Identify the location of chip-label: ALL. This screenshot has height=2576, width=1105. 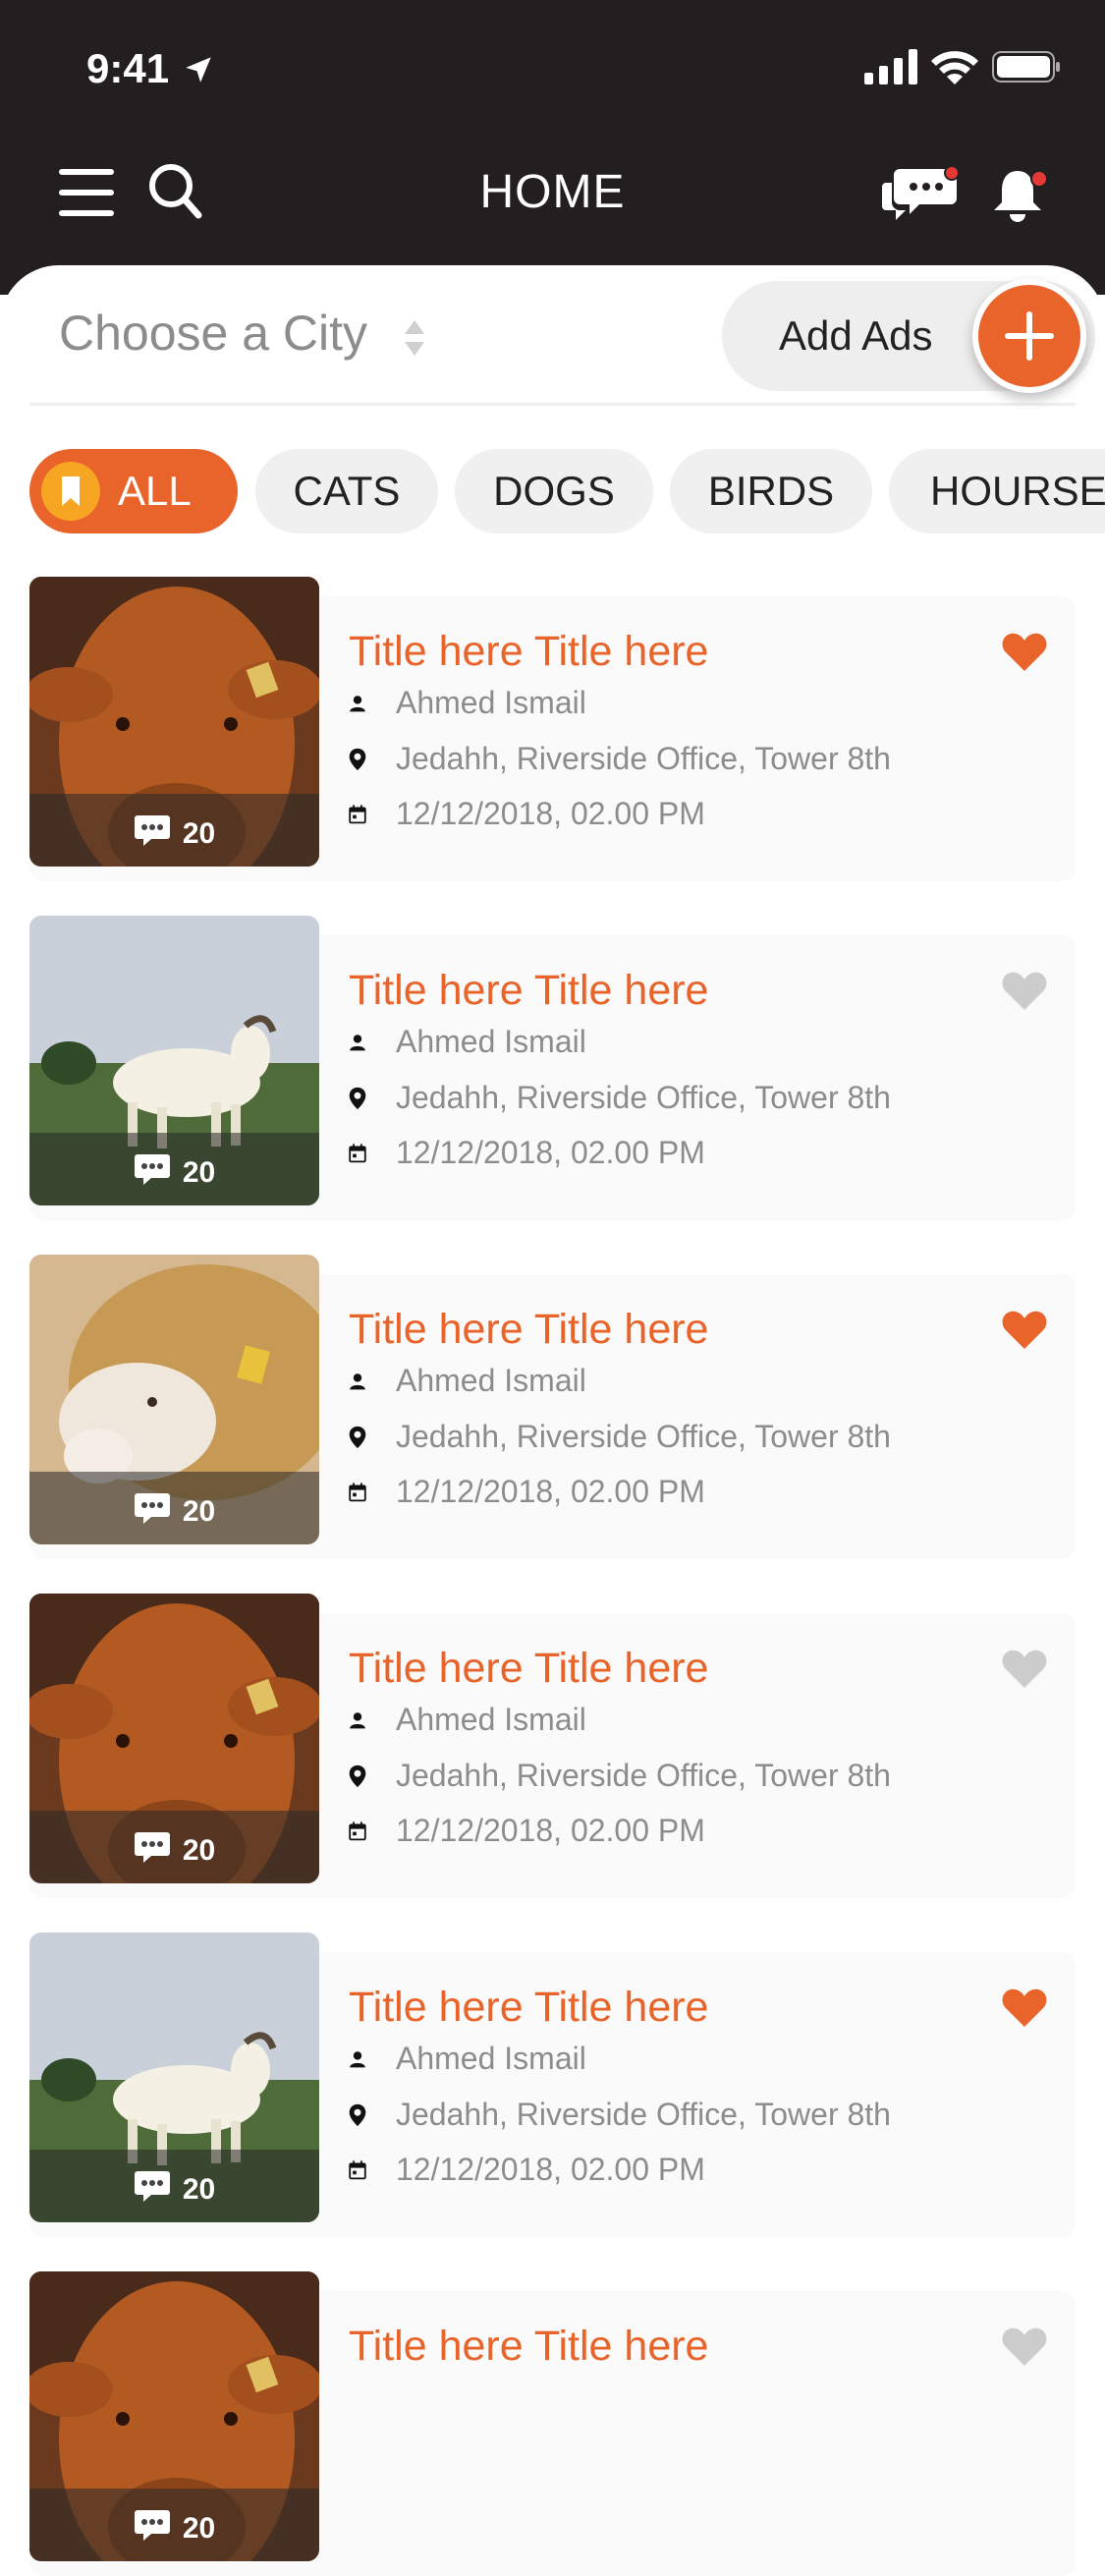
(155, 491).